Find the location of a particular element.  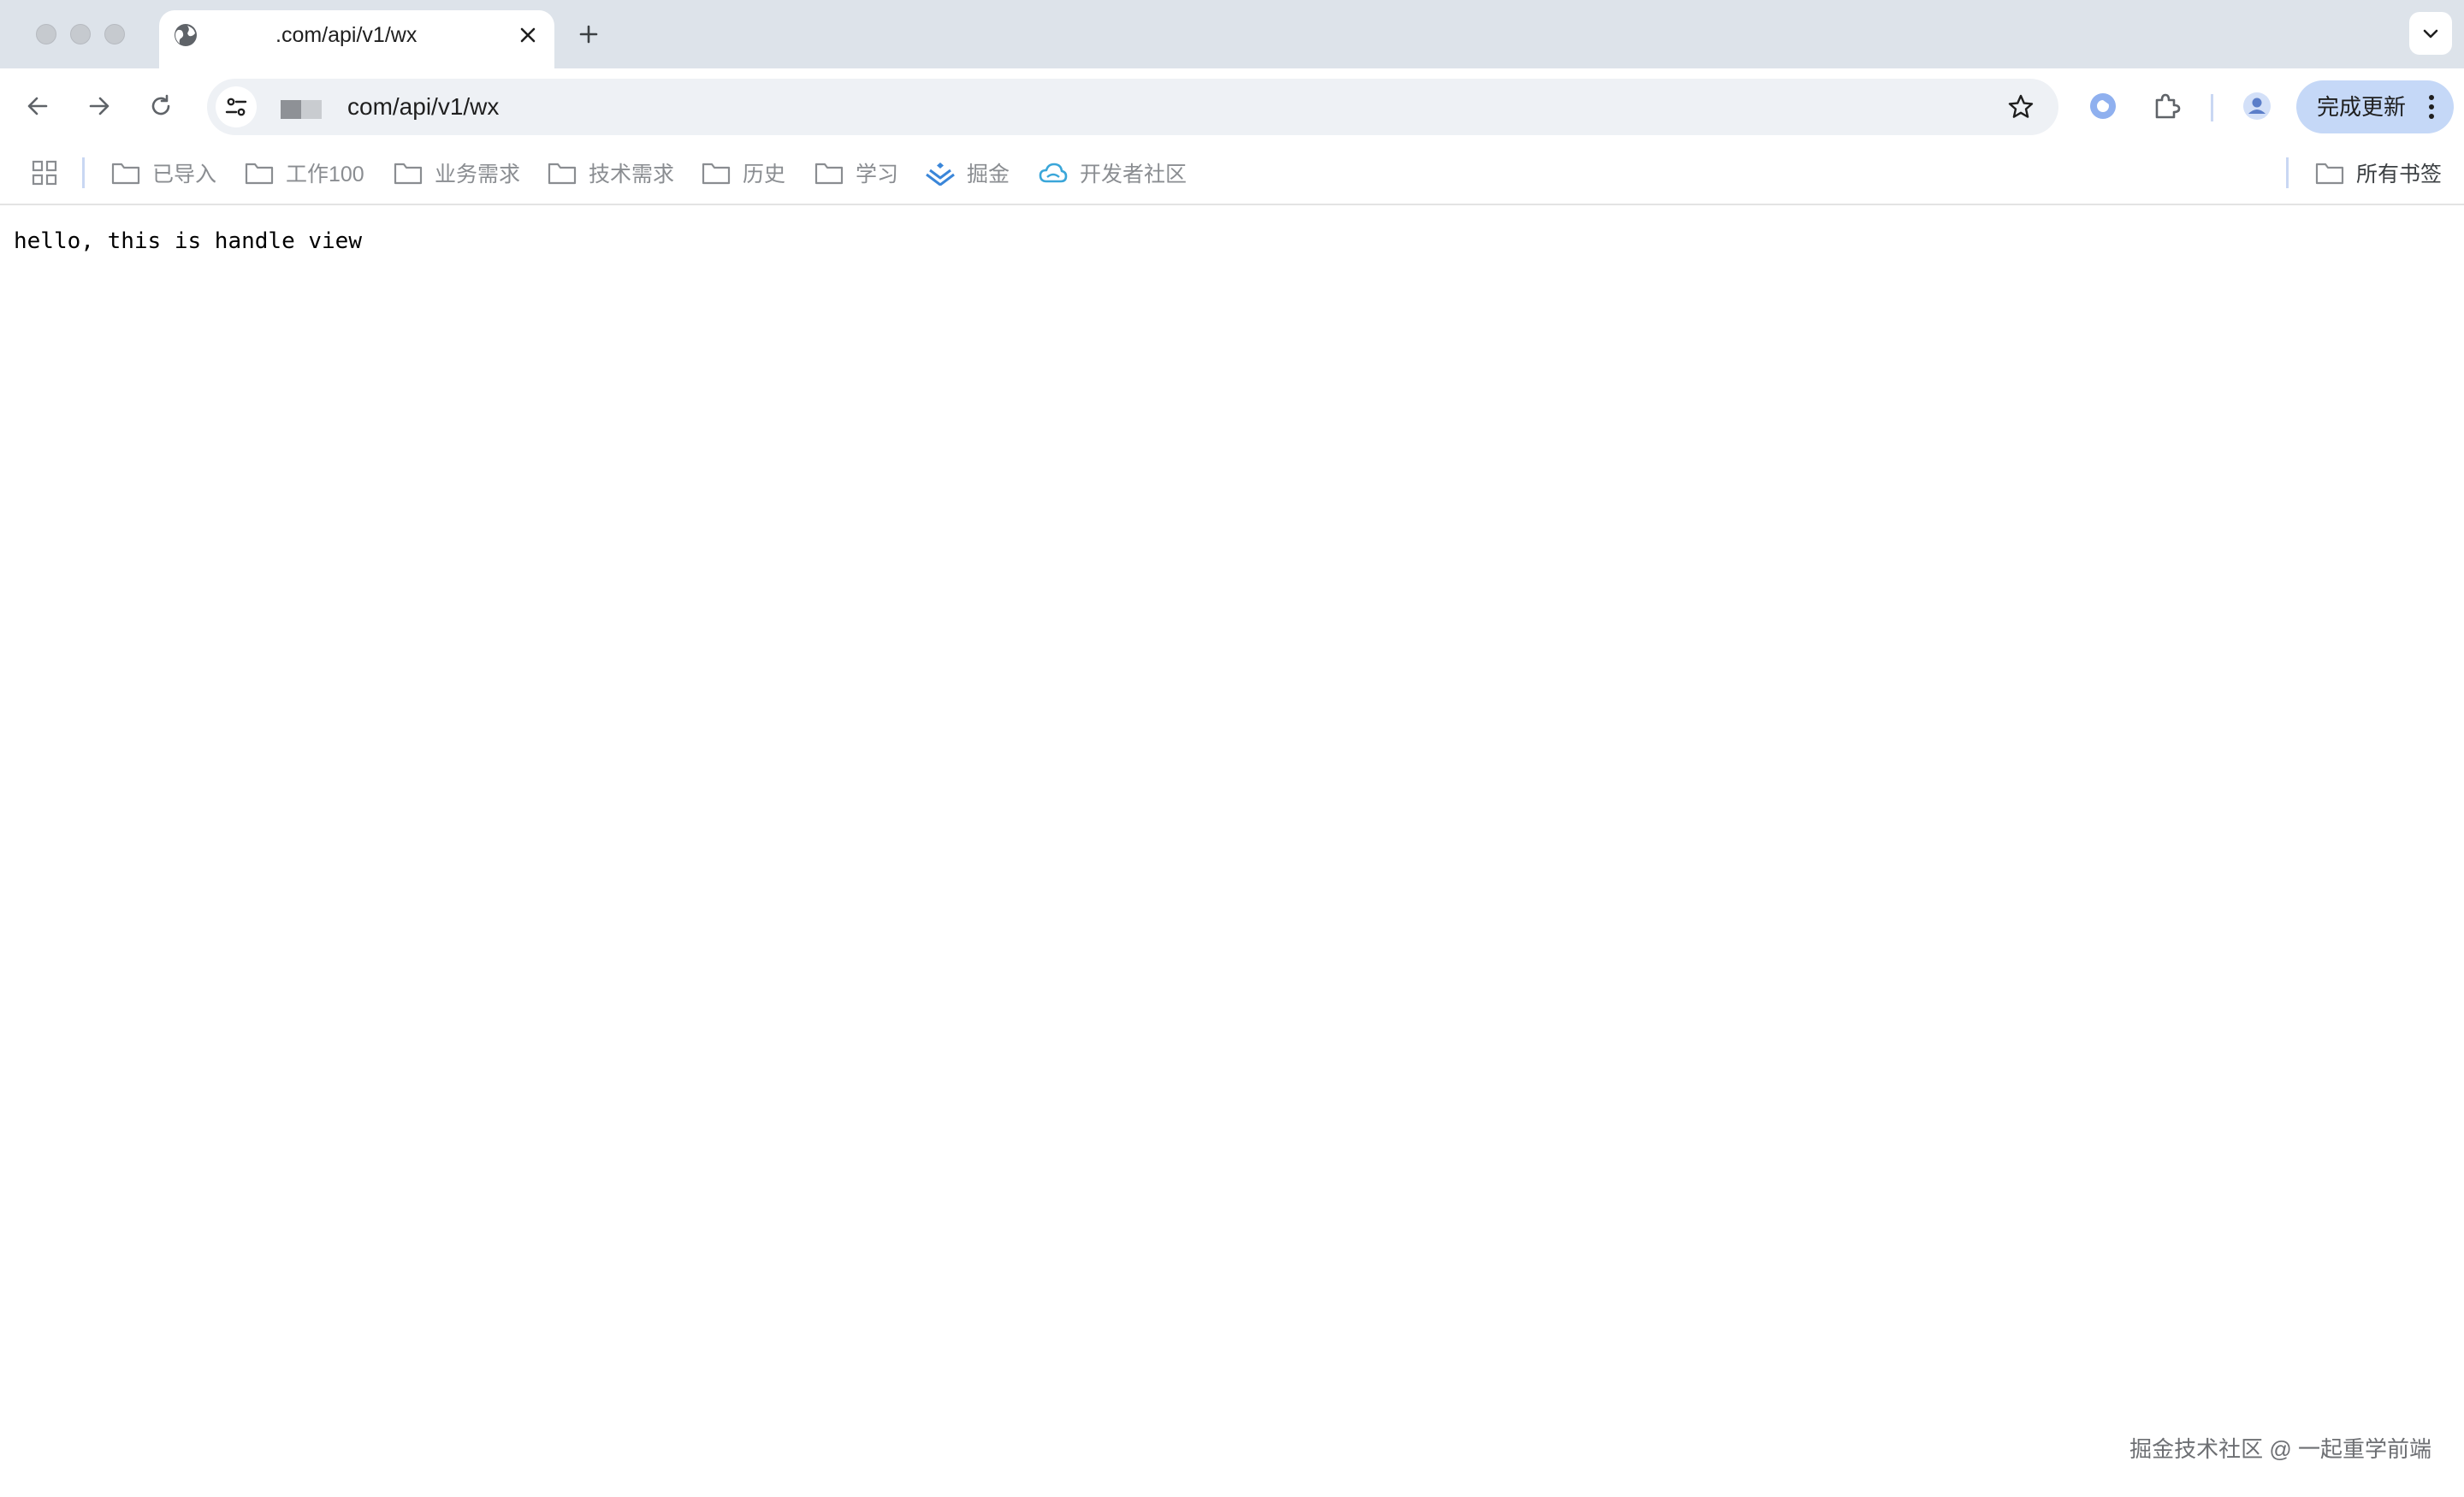

bookmark-label: 工作100 is located at coordinates (325, 174).